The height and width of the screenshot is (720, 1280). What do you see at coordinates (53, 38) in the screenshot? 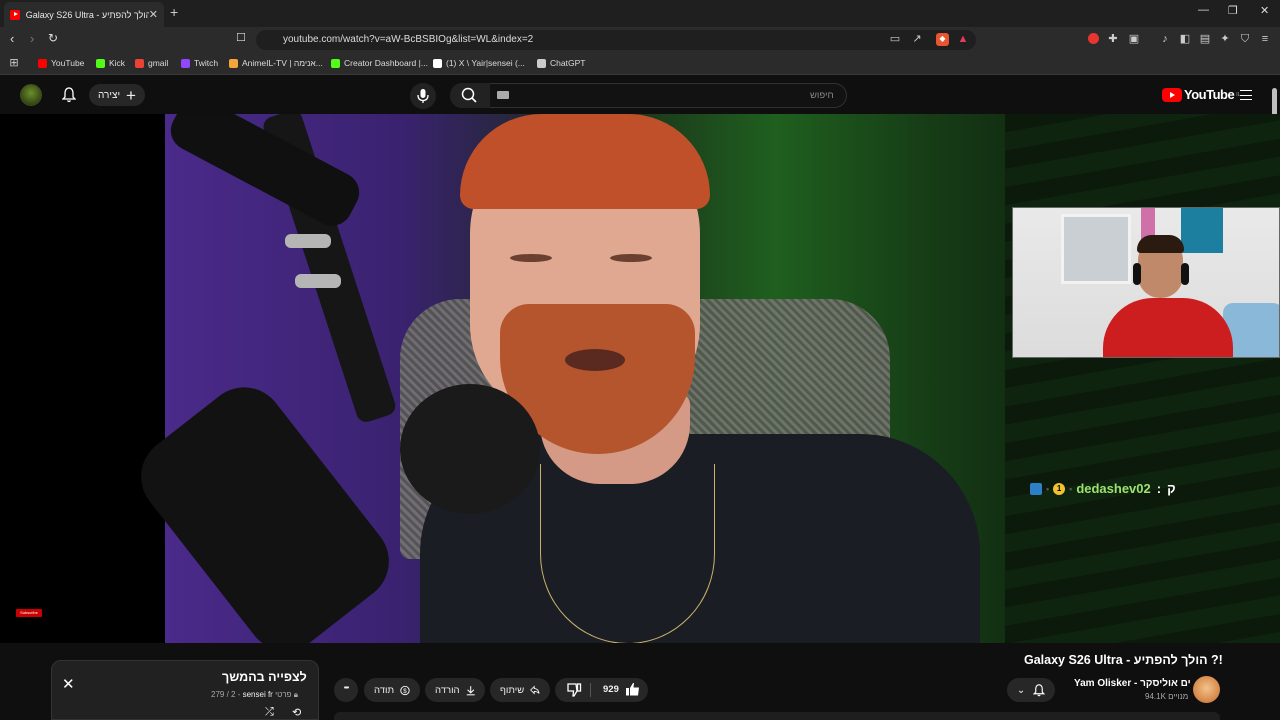
I see `reload-icon: ↻` at bounding box center [53, 38].